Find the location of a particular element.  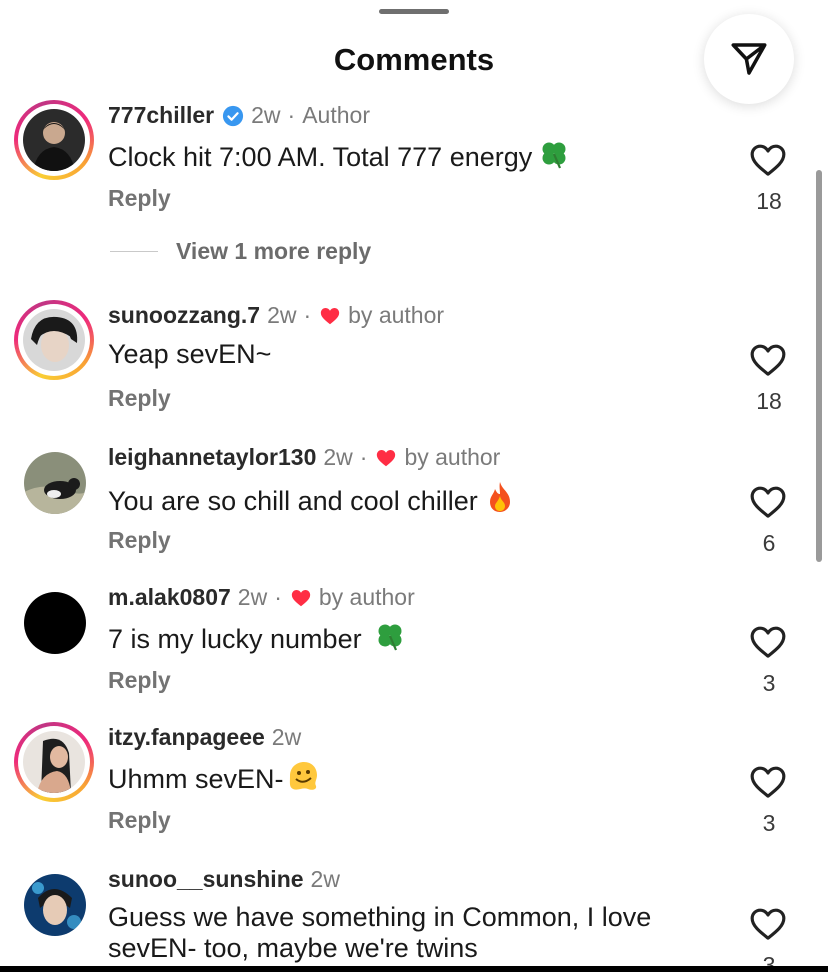

comment-meta: leighannetaylor130 2w · by author is located at coordinates (304, 457).